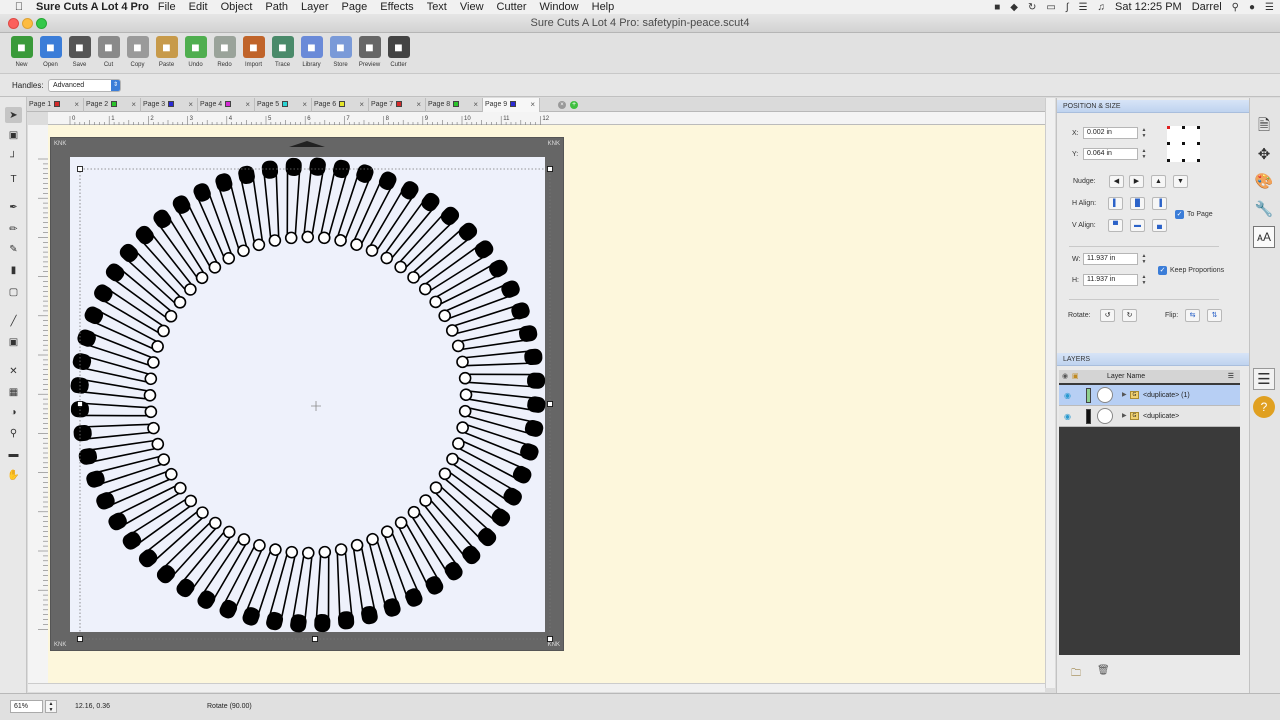  I want to click on keep-proportions-checkbox: ✓, so click(1162, 270).